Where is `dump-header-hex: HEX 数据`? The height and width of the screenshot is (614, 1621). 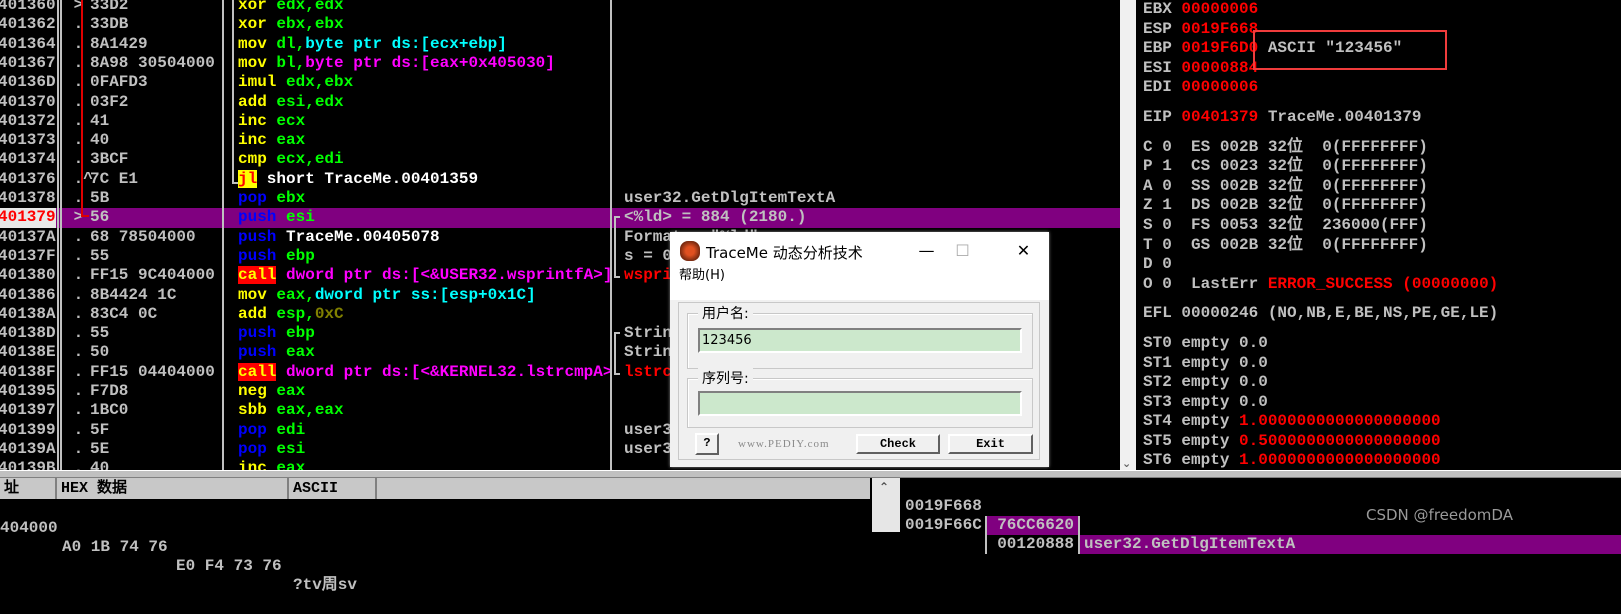
dump-header-hex: HEX 数据 is located at coordinates (173, 488).